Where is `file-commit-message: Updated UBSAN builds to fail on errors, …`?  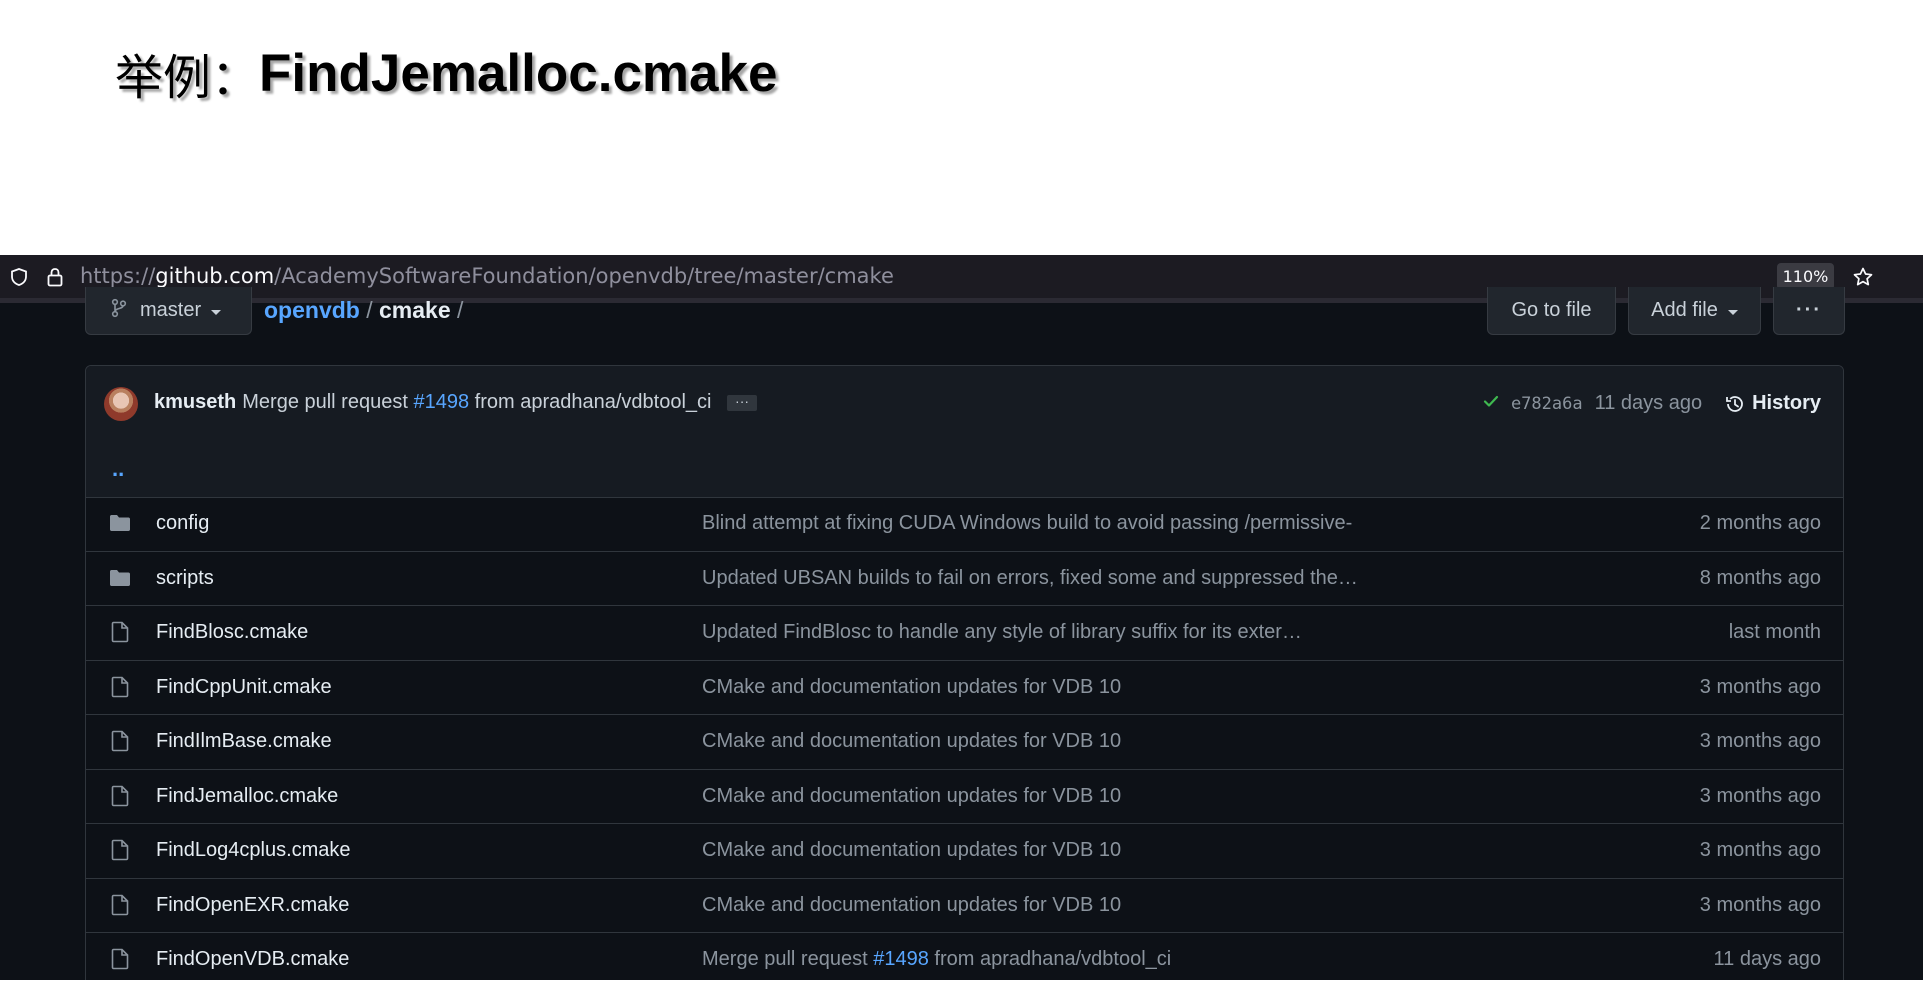 file-commit-message: Updated UBSAN builds to fail on errors, … is located at coordinates (1030, 578).